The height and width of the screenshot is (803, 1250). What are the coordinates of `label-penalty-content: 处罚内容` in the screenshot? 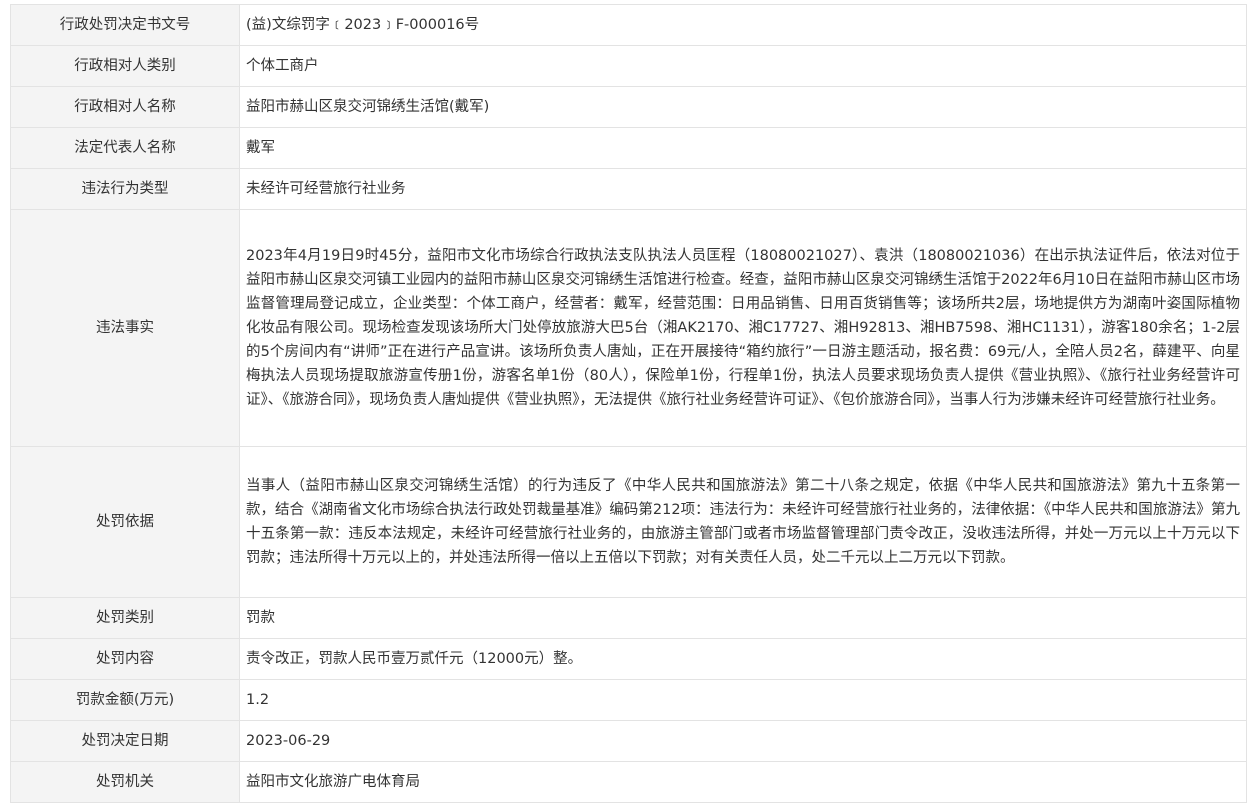 It's located at (125, 659).